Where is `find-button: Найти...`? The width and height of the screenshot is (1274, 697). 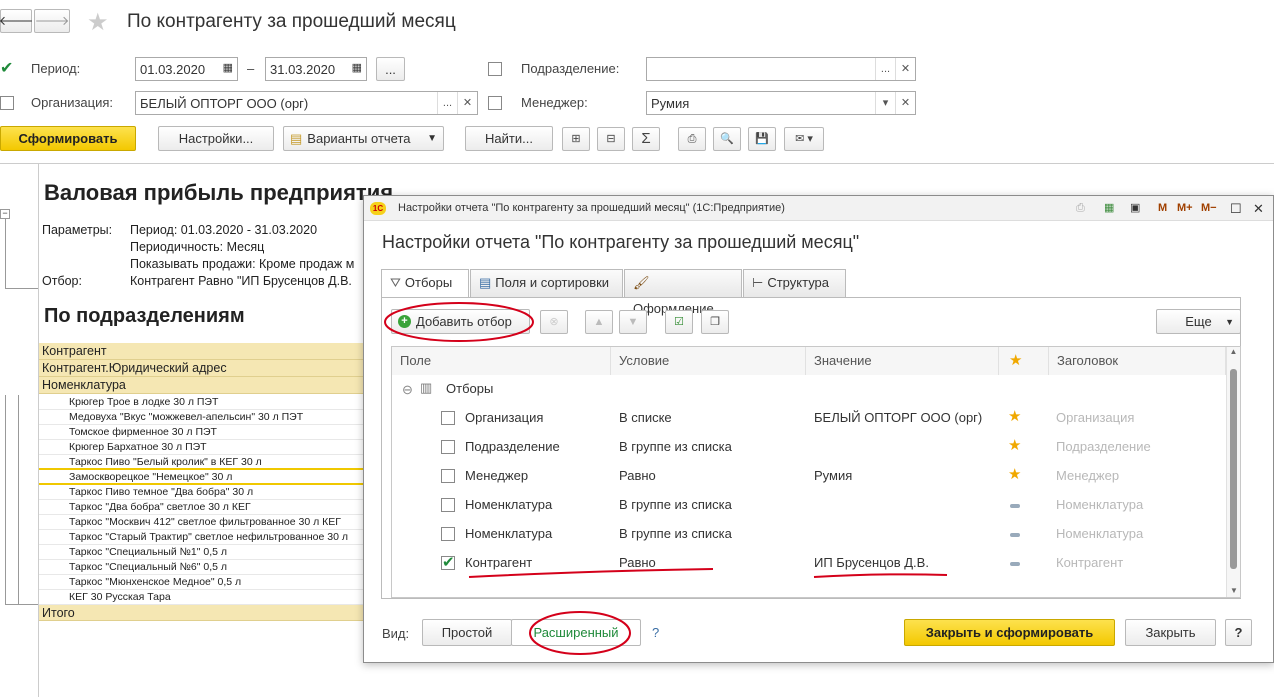 find-button: Найти... is located at coordinates (509, 138).